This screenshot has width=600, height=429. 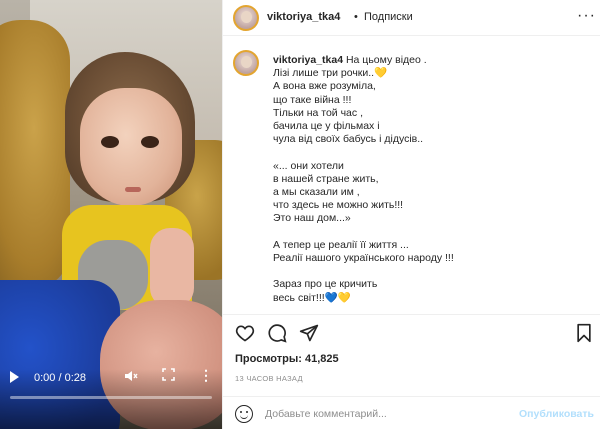 I want to click on video-child-arm, so click(x=172, y=268).